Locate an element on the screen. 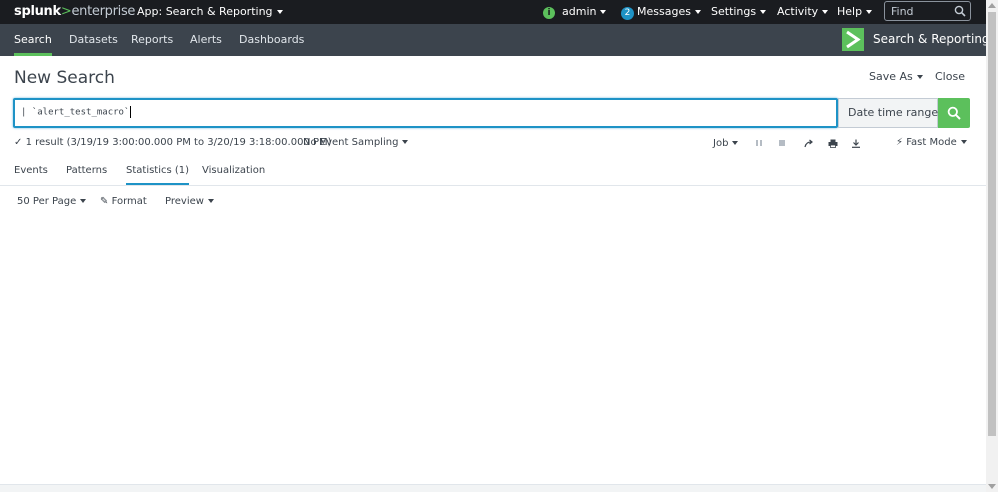 Image resolution: width=998 pixels, height=492 pixels. splunk-logo: splunk>enterprise is located at coordinates (74, 11).